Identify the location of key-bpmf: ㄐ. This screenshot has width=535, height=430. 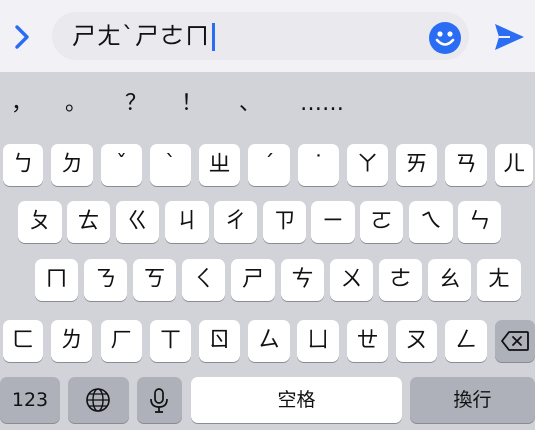
(187, 222).